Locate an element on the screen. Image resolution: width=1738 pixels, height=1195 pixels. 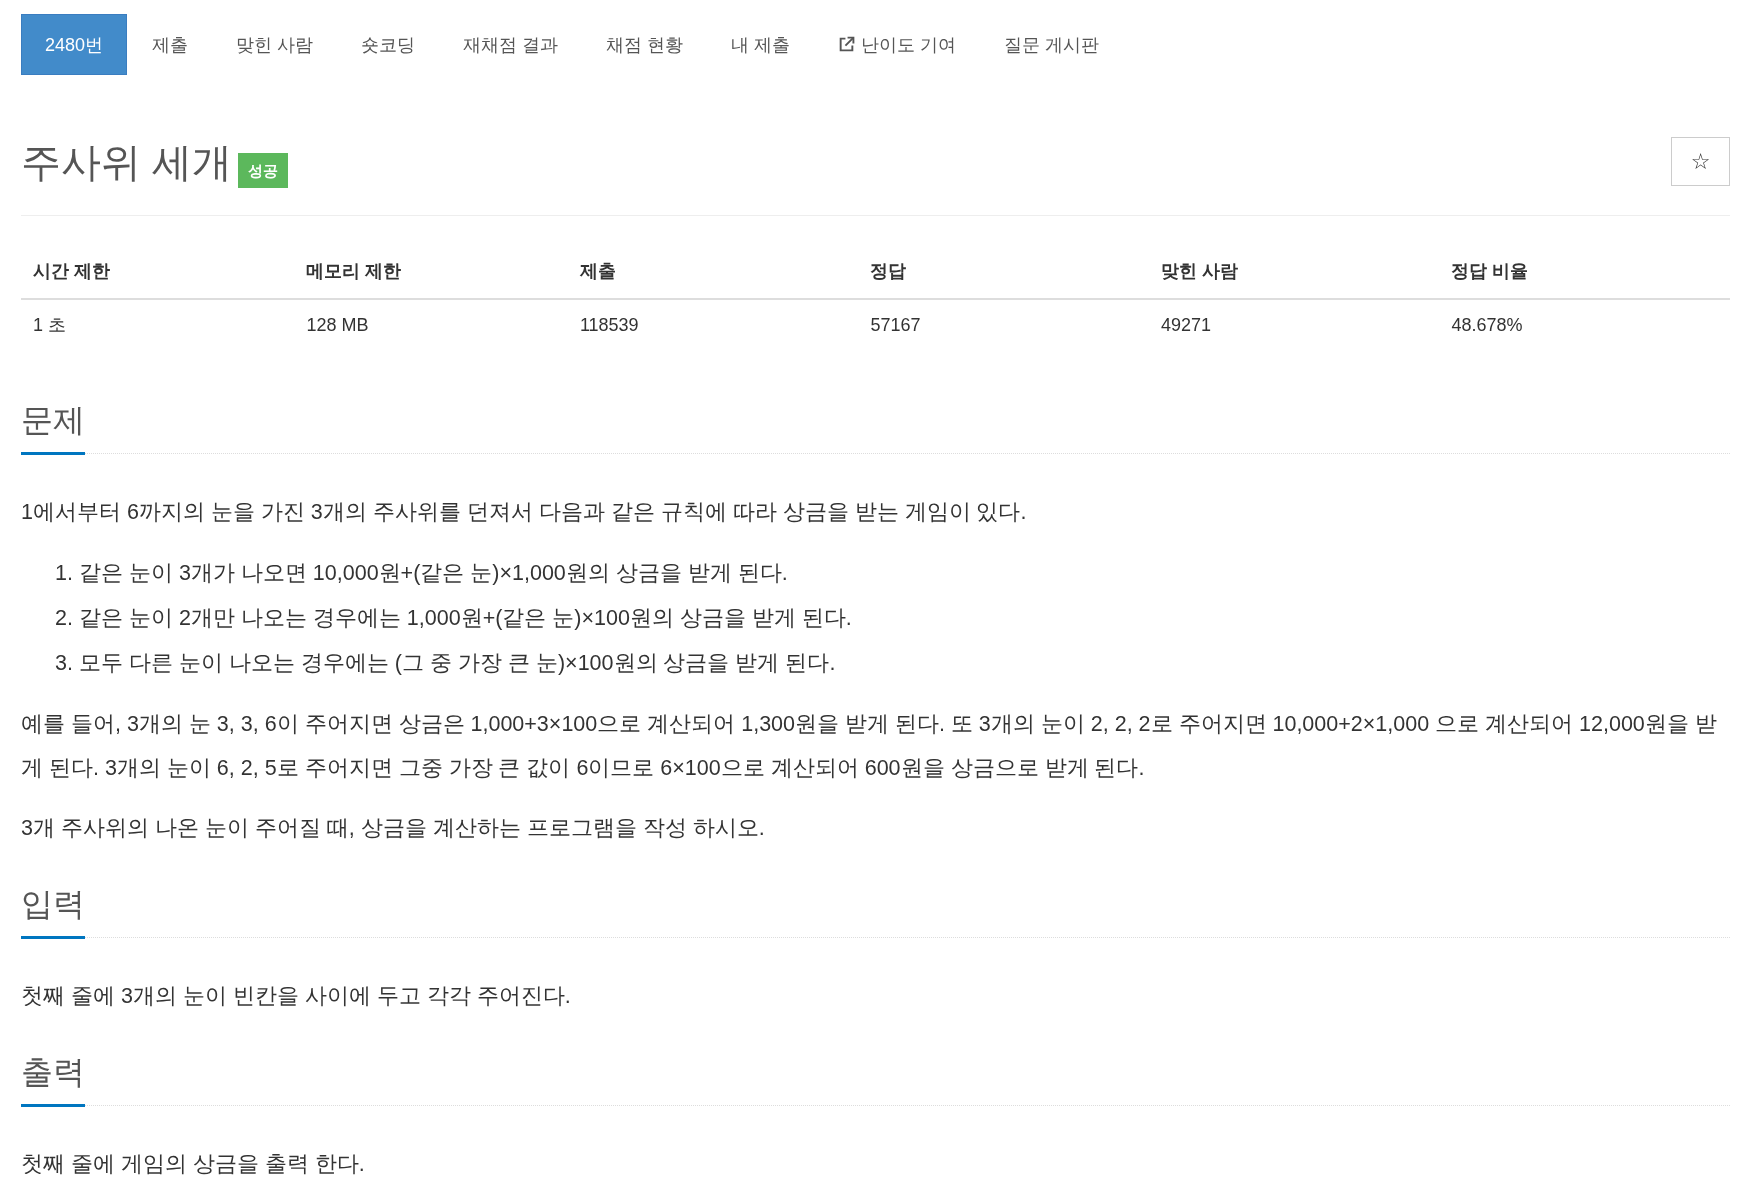
tab: 제출 is located at coordinates (170, 44).